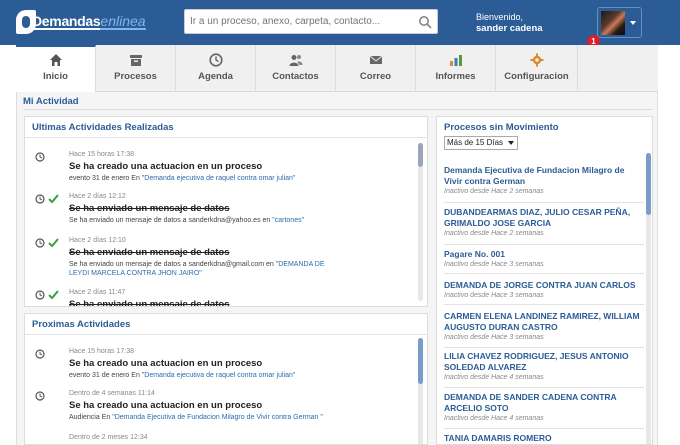 This screenshot has height=445, width=680. I want to click on tab-label: Contactos, so click(295, 76).